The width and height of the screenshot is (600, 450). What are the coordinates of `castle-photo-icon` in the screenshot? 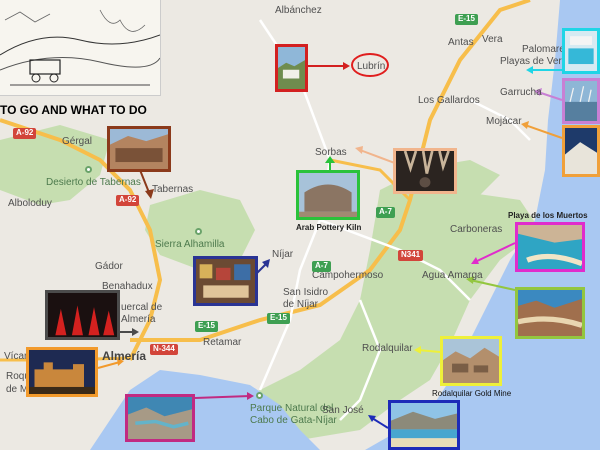 It's located at (62, 372).